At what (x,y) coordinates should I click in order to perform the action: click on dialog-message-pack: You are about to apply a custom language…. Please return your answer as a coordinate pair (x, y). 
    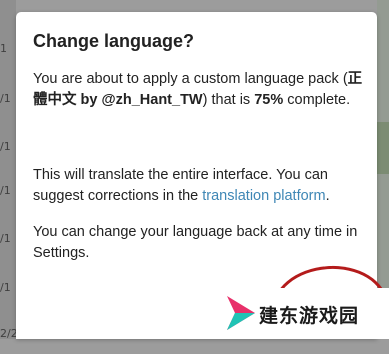
    Looking at the image, I should click on (198, 89).